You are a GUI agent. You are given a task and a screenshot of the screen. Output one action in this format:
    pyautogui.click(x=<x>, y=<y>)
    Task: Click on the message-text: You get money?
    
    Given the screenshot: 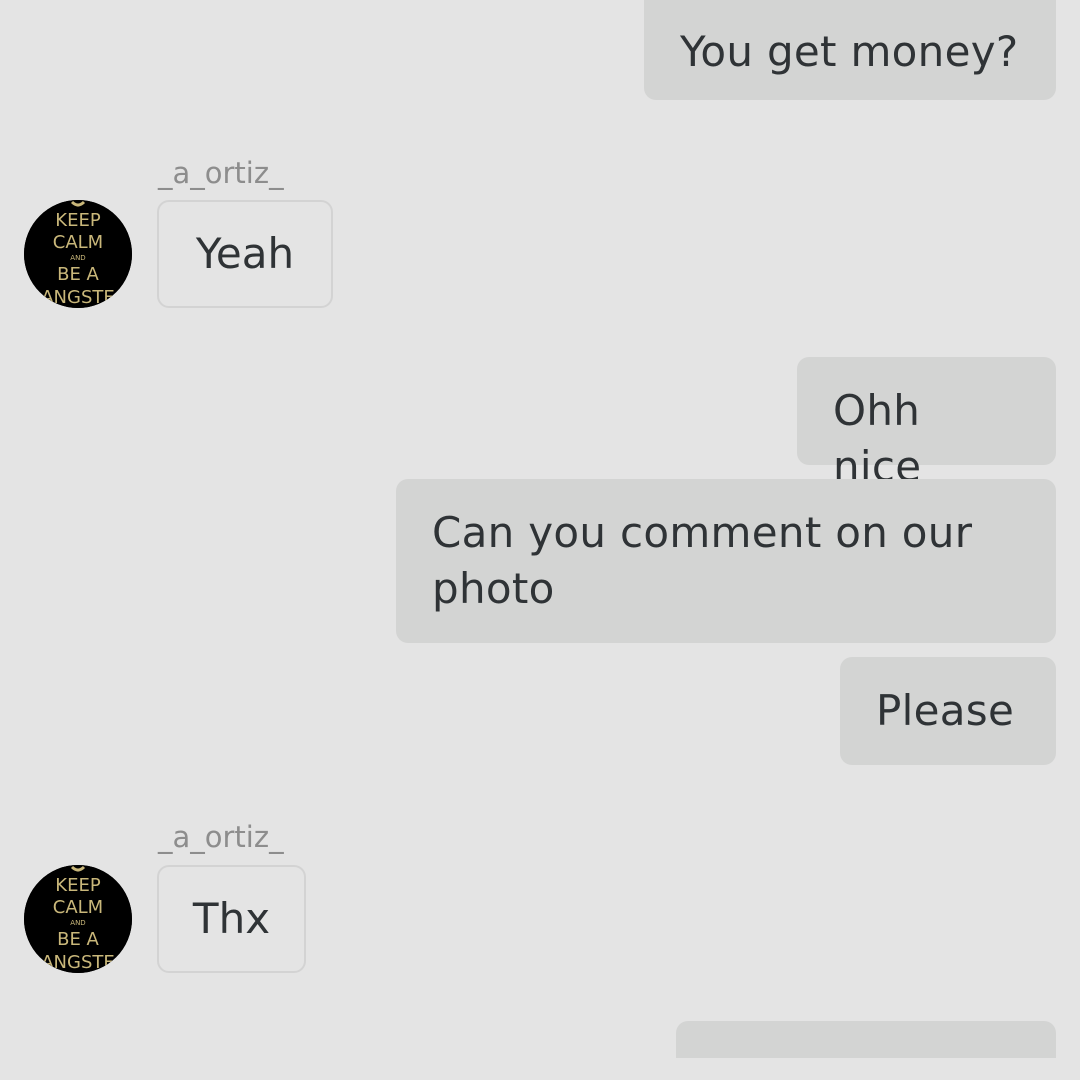 What is the action you would take?
    pyautogui.click(x=849, y=51)
    